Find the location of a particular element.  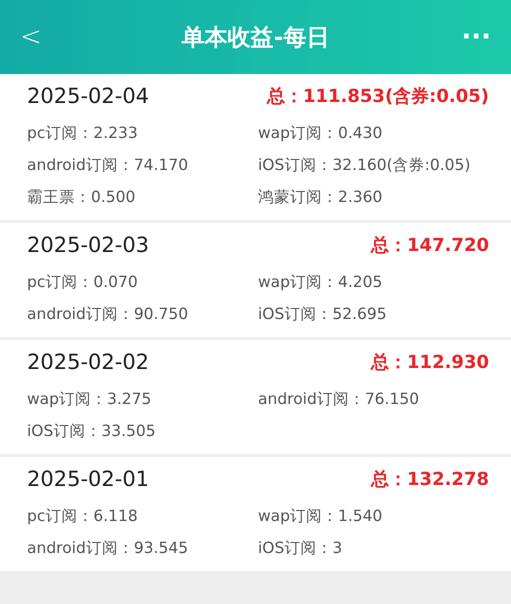

total-amount: 总：147.720 is located at coordinates (430, 245).